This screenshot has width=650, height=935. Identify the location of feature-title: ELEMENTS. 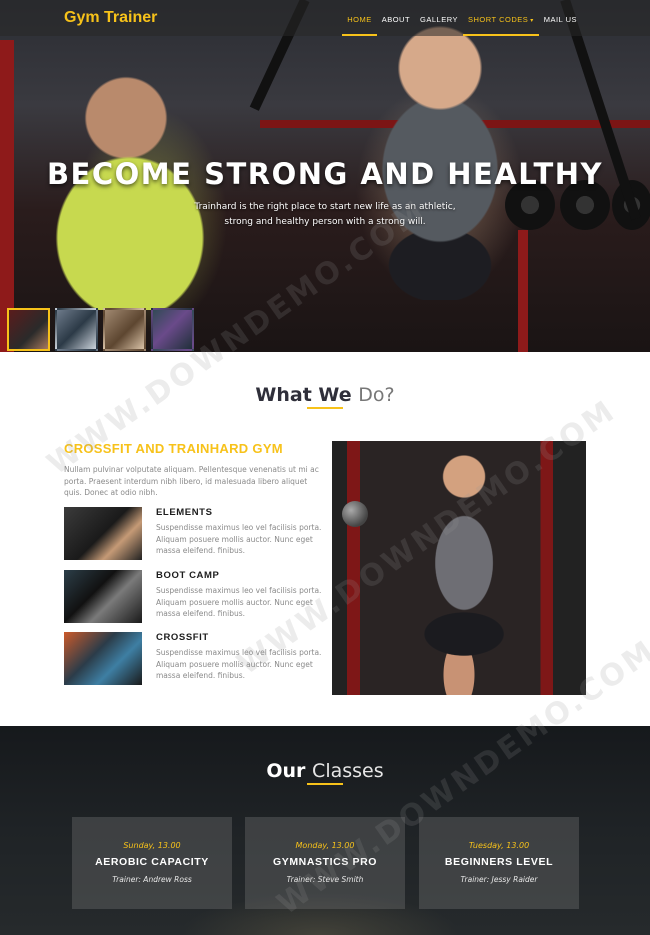
(184, 512).